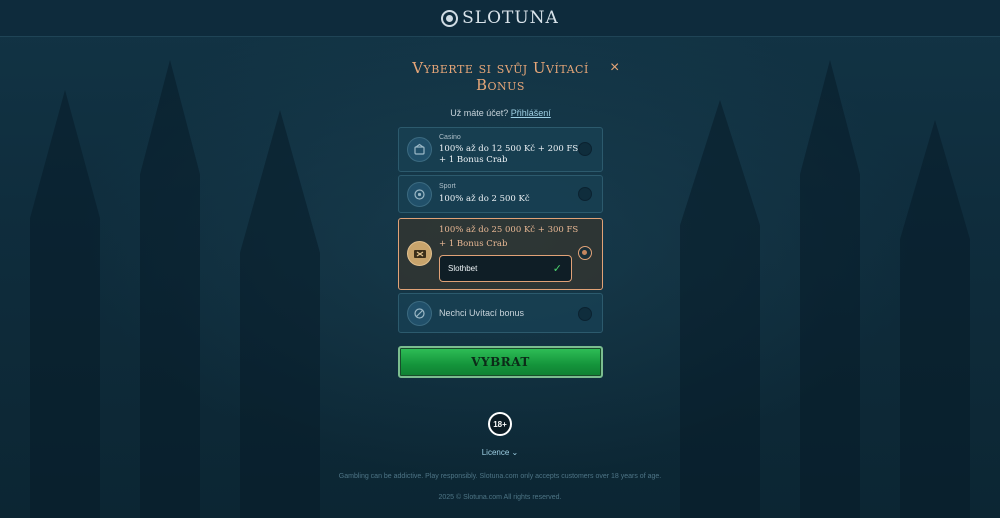  What do you see at coordinates (419, 313) in the screenshot?
I see `no-bonus-icon` at bounding box center [419, 313].